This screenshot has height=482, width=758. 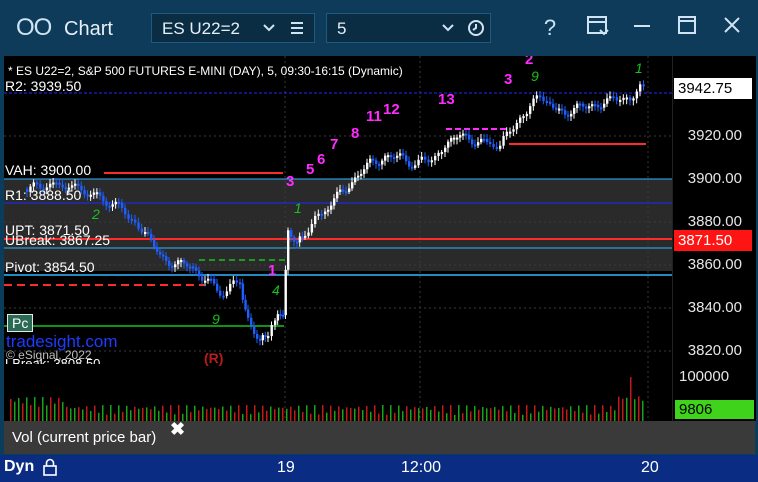 I want to click on volume-bars, so click(x=329, y=393).